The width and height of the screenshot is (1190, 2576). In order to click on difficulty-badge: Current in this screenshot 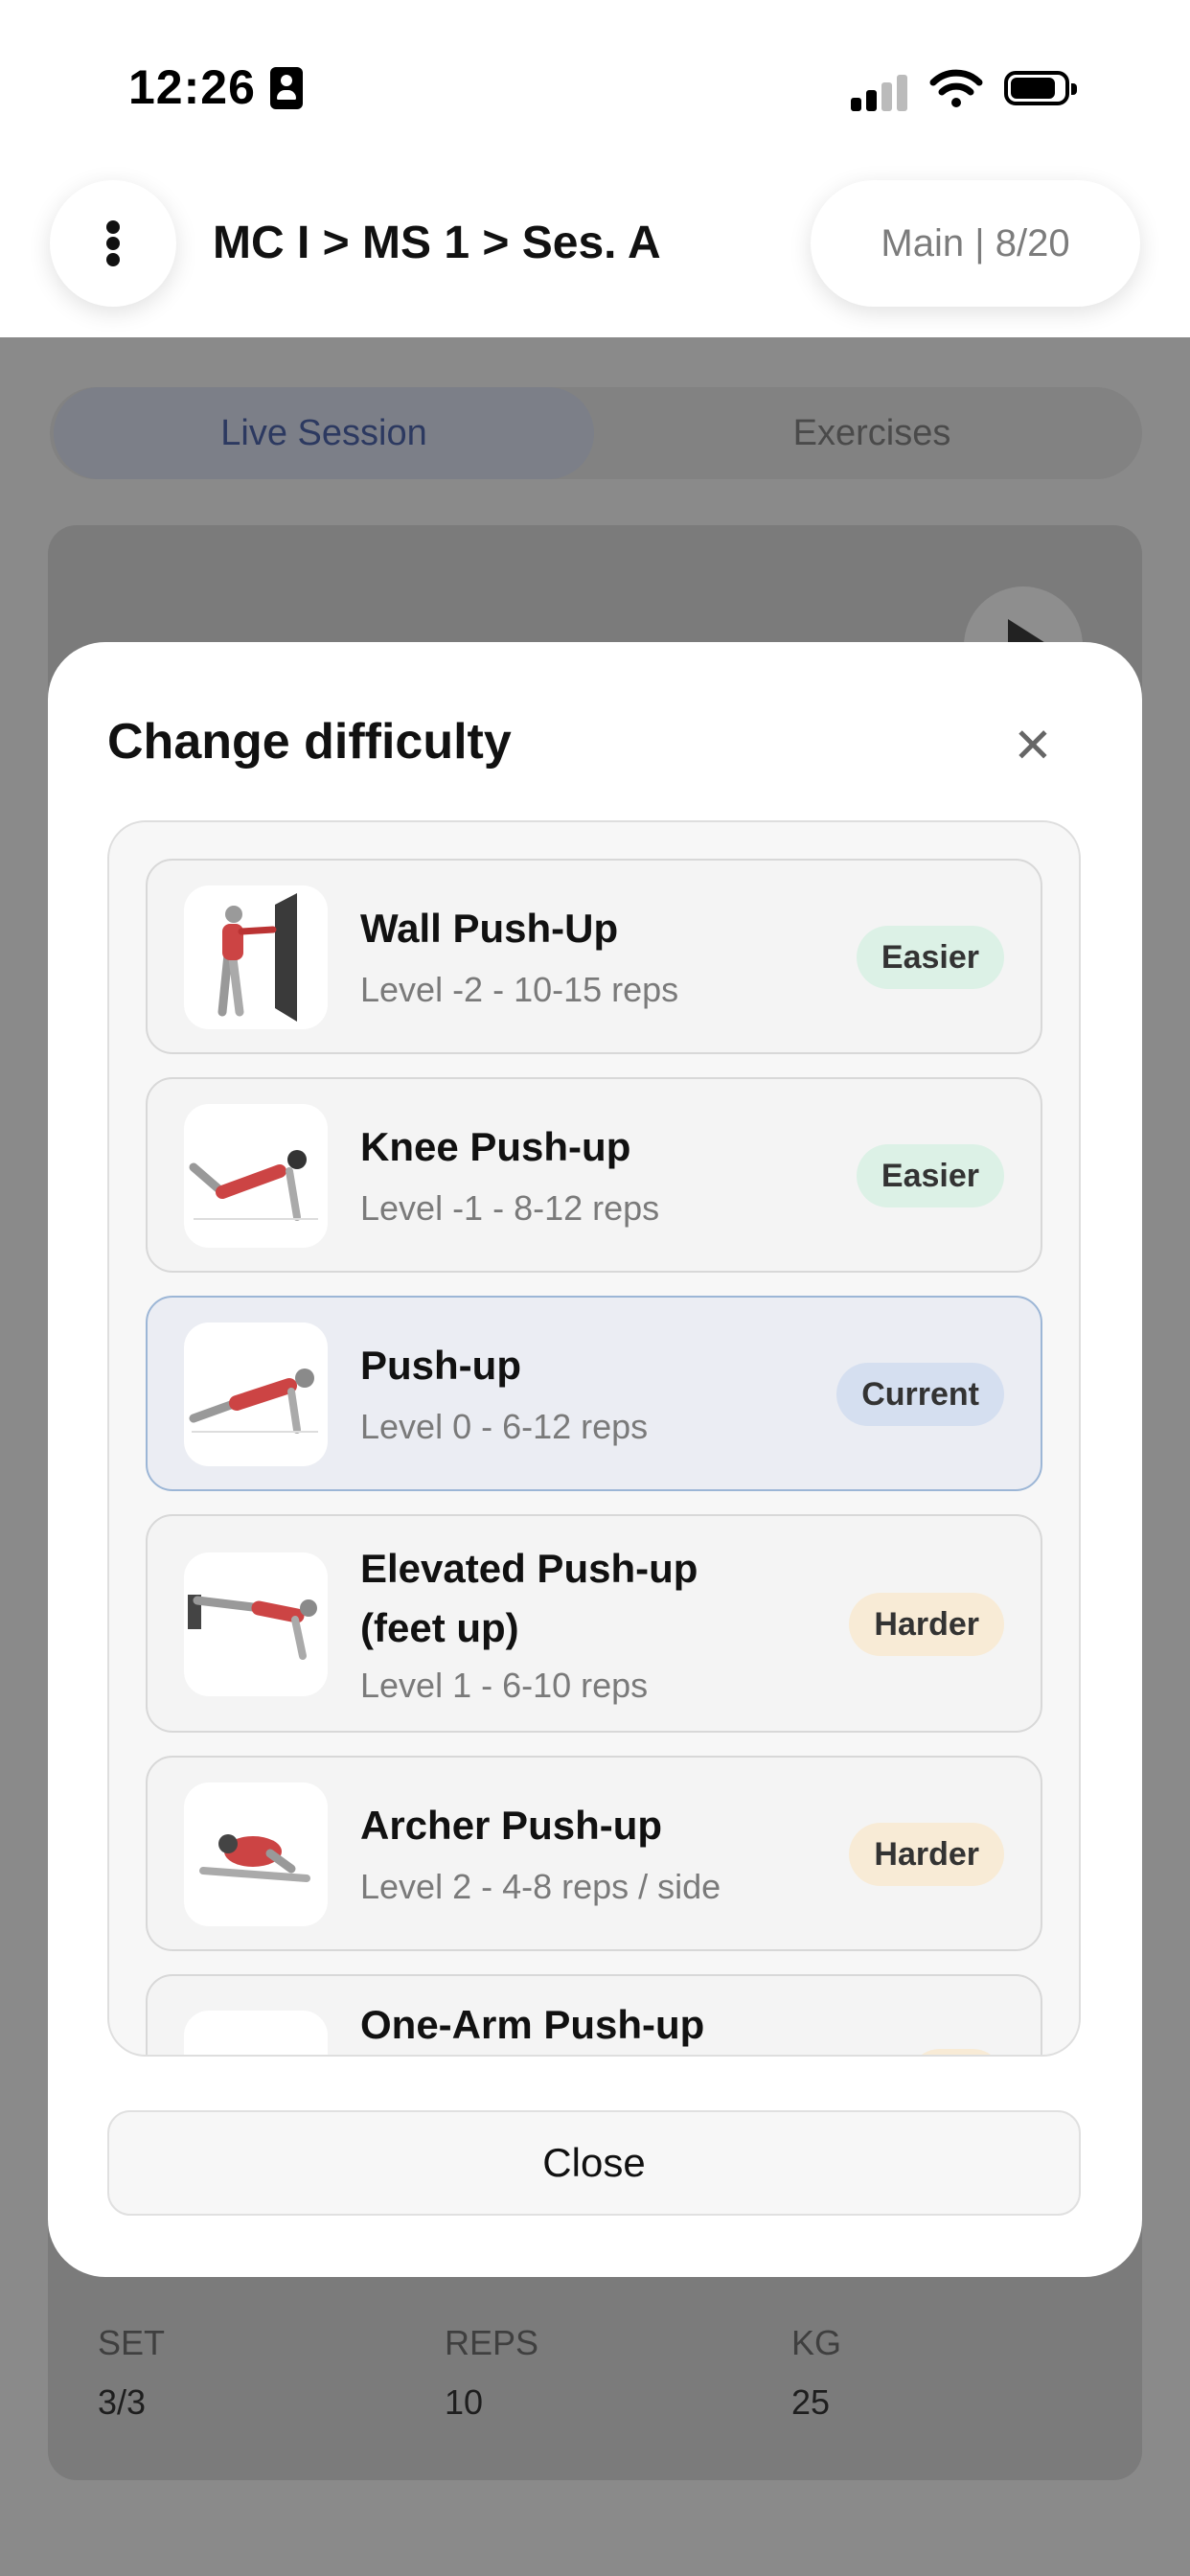, I will do `click(920, 1394)`.